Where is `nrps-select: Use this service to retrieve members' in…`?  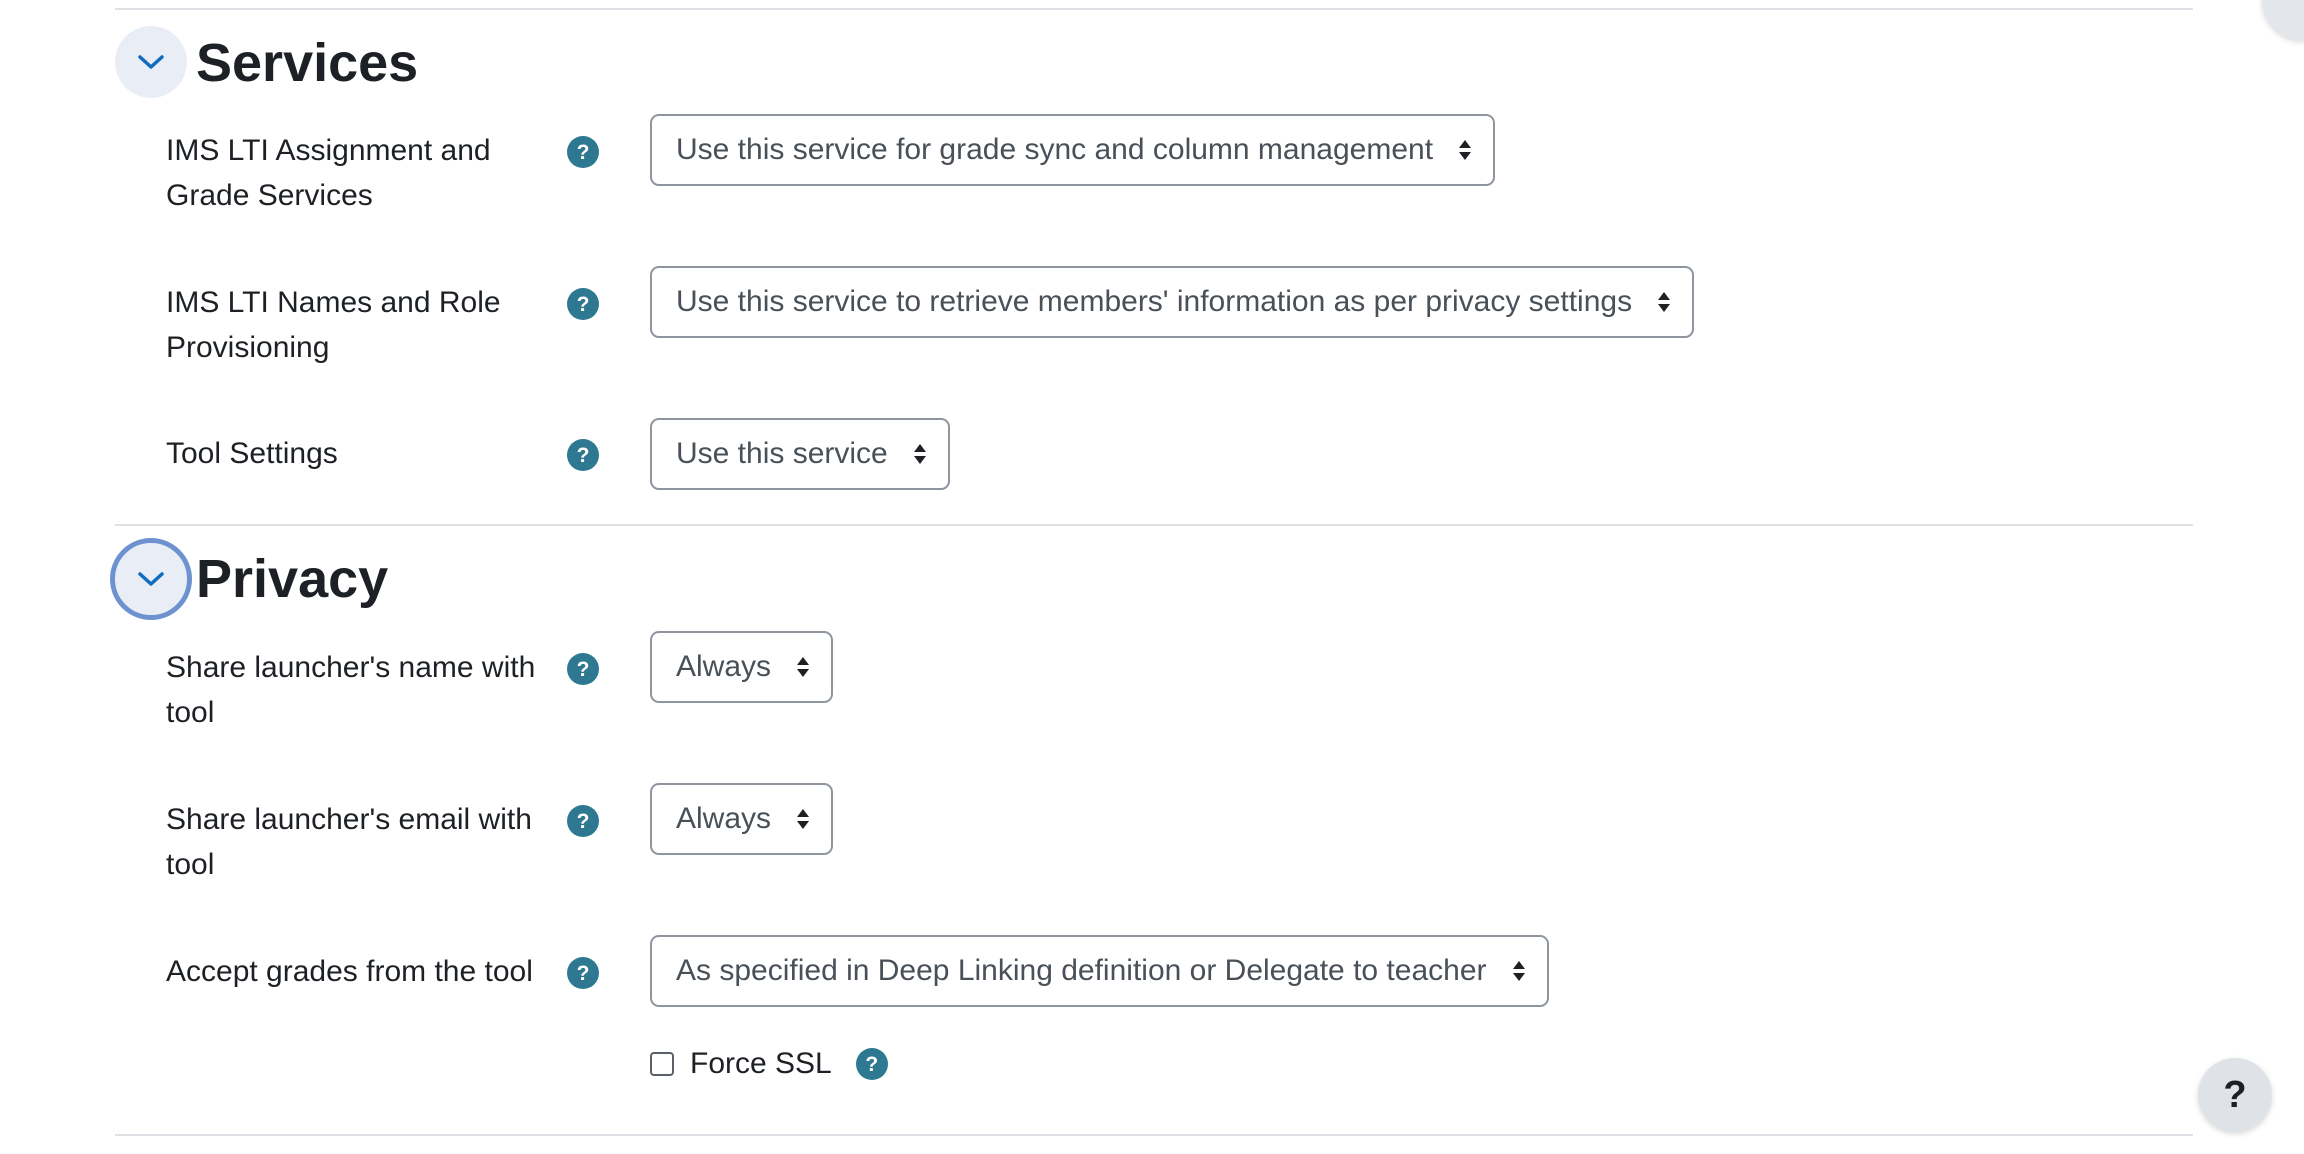 nrps-select: Use this service to retrieve members' in… is located at coordinates (1172, 302).